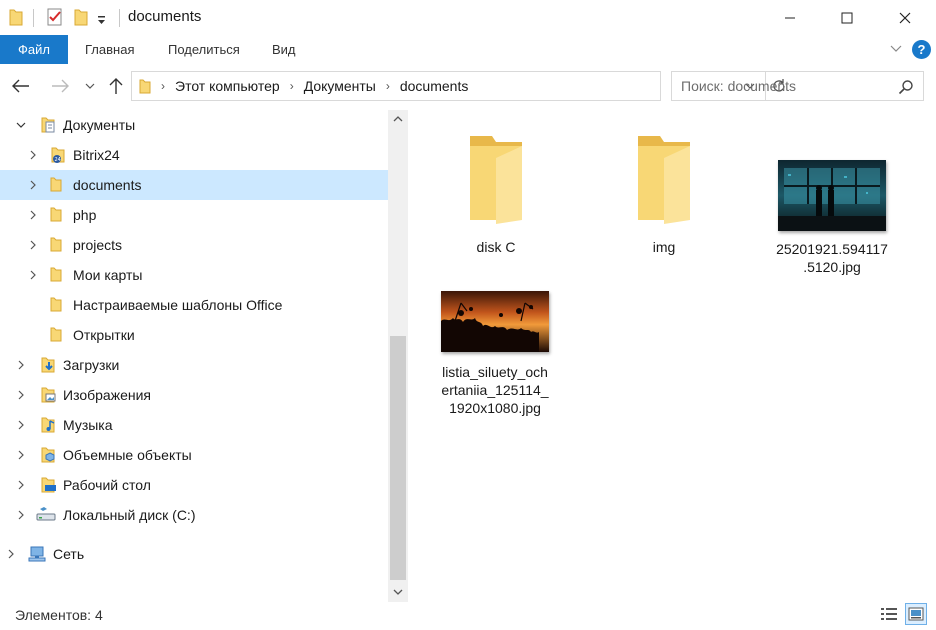 The height and width of the screenshot is (630, 936). Describe the element at coordinates (109, 49) in the screenshot. I see `tab-home: Главная` at that location.